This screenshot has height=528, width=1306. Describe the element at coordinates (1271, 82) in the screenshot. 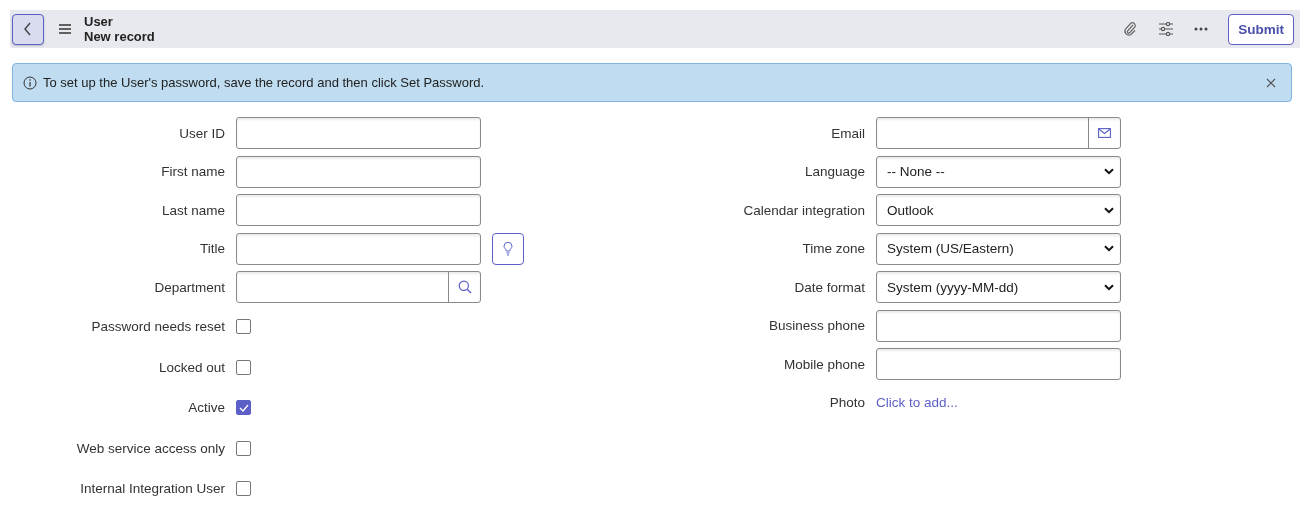

I see `close-icon` at that location.